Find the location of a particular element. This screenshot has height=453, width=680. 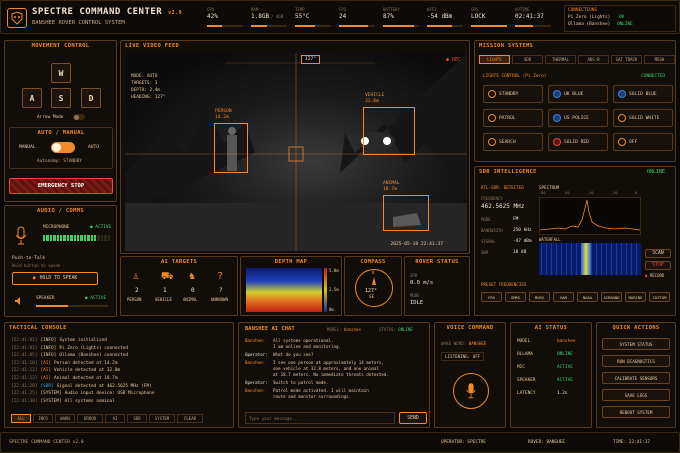

voice-mic-button is located at coordinates (471, 391).